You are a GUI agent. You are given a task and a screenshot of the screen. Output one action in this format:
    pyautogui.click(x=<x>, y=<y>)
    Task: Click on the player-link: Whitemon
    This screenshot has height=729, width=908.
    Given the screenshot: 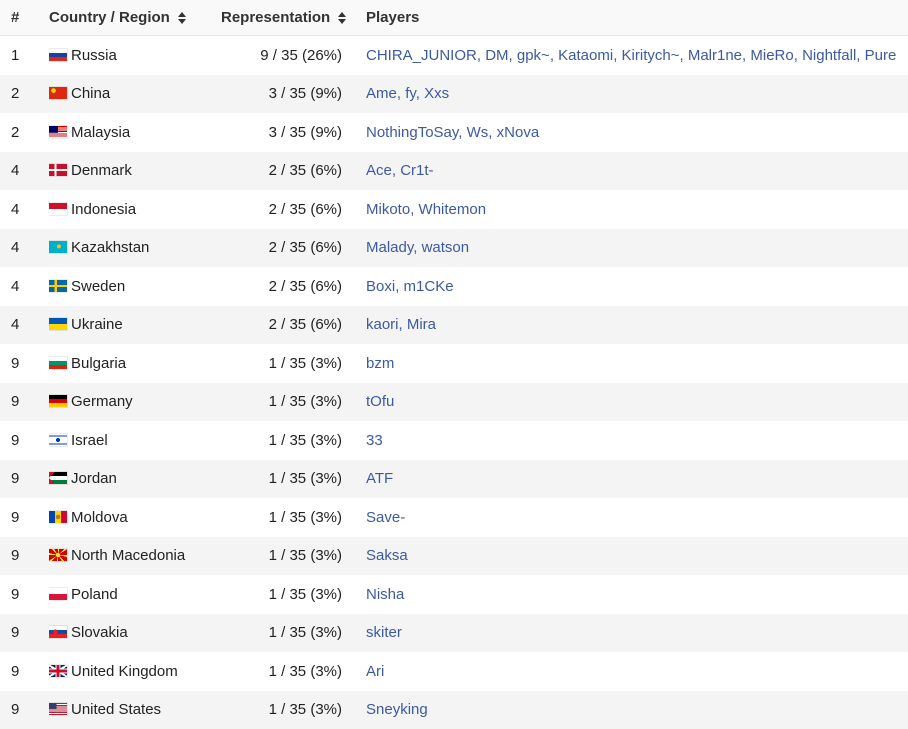 What is the action you would take?
    pyautogui.click(x=453, y=209)
    